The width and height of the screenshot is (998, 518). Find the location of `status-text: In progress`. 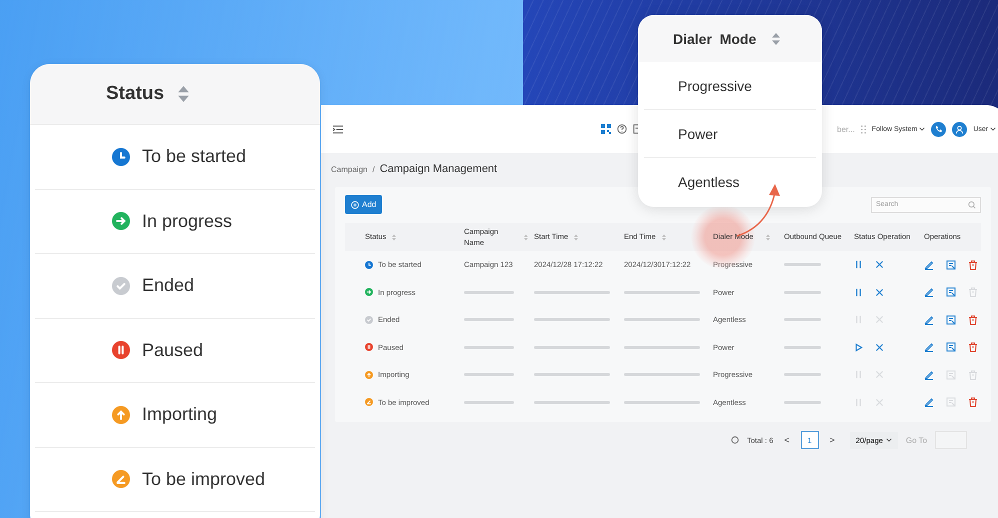

status-text: In progress is located at coordinates (187, 221).